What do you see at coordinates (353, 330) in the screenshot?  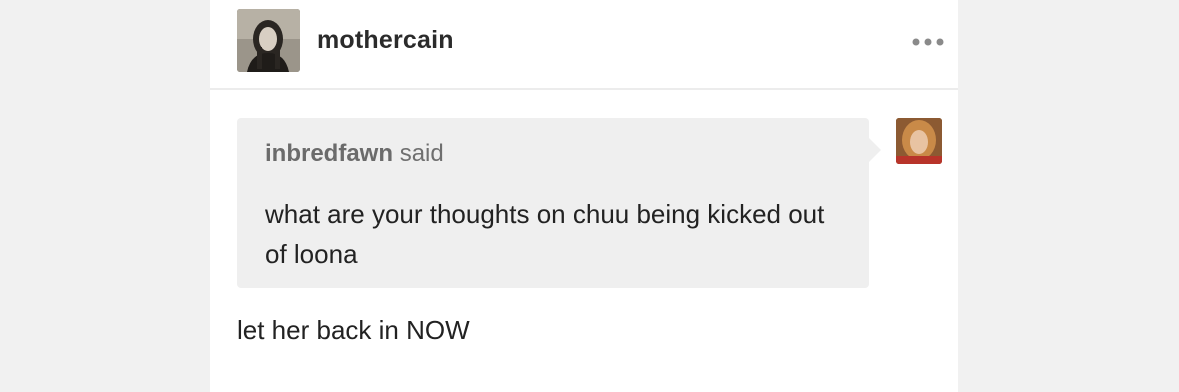 I see `answer-text: let her back in NOW` at bounding box center [353, 330].